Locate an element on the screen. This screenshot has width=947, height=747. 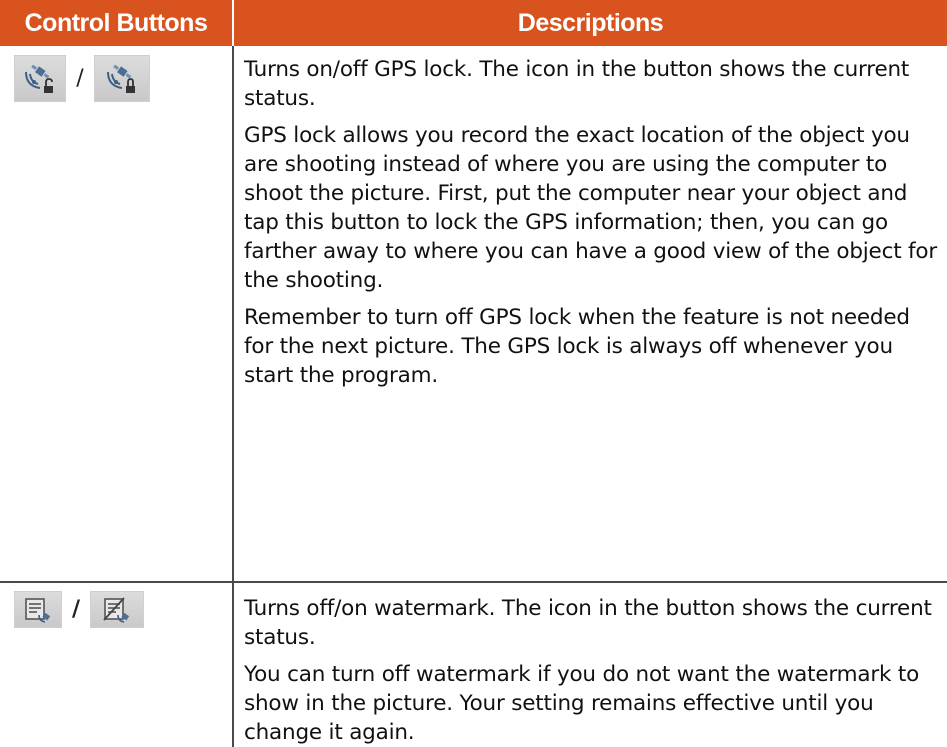
gps-unlocked-icon is located at coordinates (39, 78).